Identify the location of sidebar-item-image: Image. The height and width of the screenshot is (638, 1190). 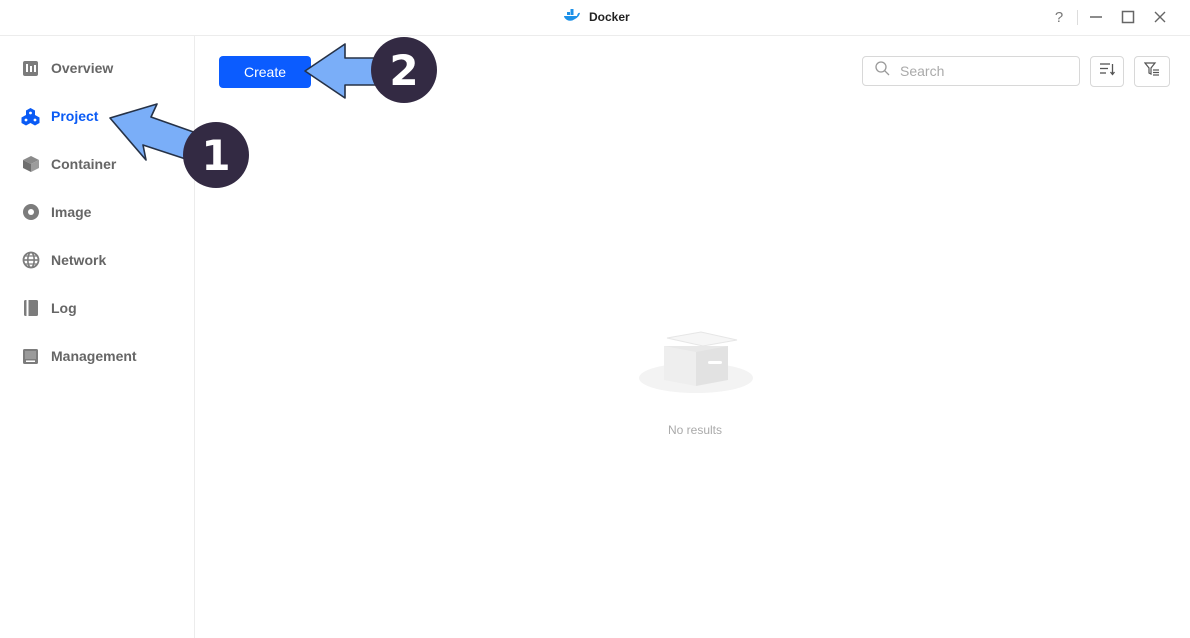
(106, 212).